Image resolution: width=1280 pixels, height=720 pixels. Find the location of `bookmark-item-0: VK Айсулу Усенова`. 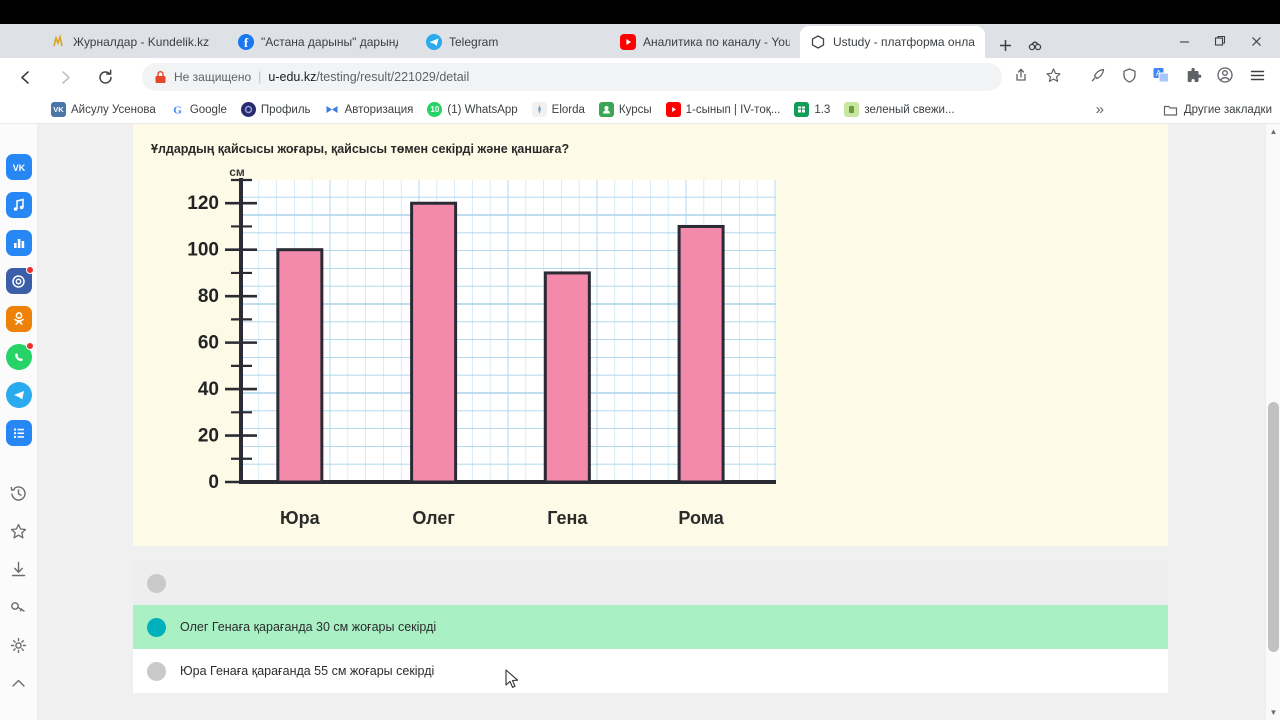

bookmark-item-0: VK Айсулу Усенова is located at coordinates (103, 109).